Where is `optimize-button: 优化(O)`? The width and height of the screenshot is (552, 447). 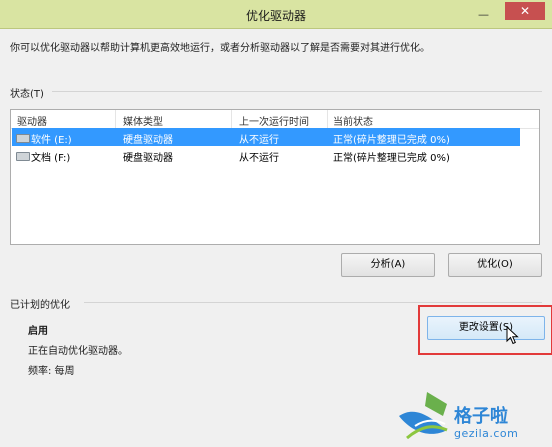
optimize-button: 优化(O) is located at coordinates (495, 265).